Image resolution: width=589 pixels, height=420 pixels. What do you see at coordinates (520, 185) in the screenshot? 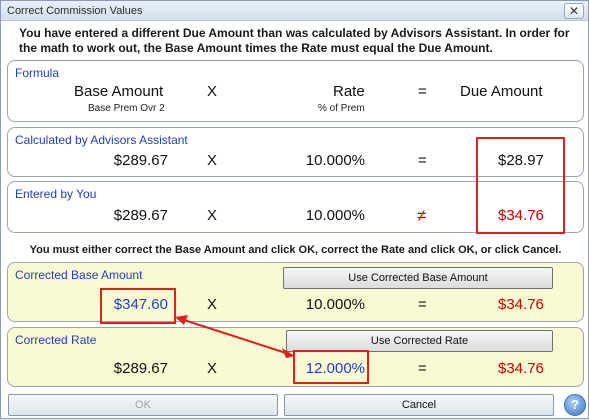
I see `due-amount-highlight-box` at bounding box center [520, 185].